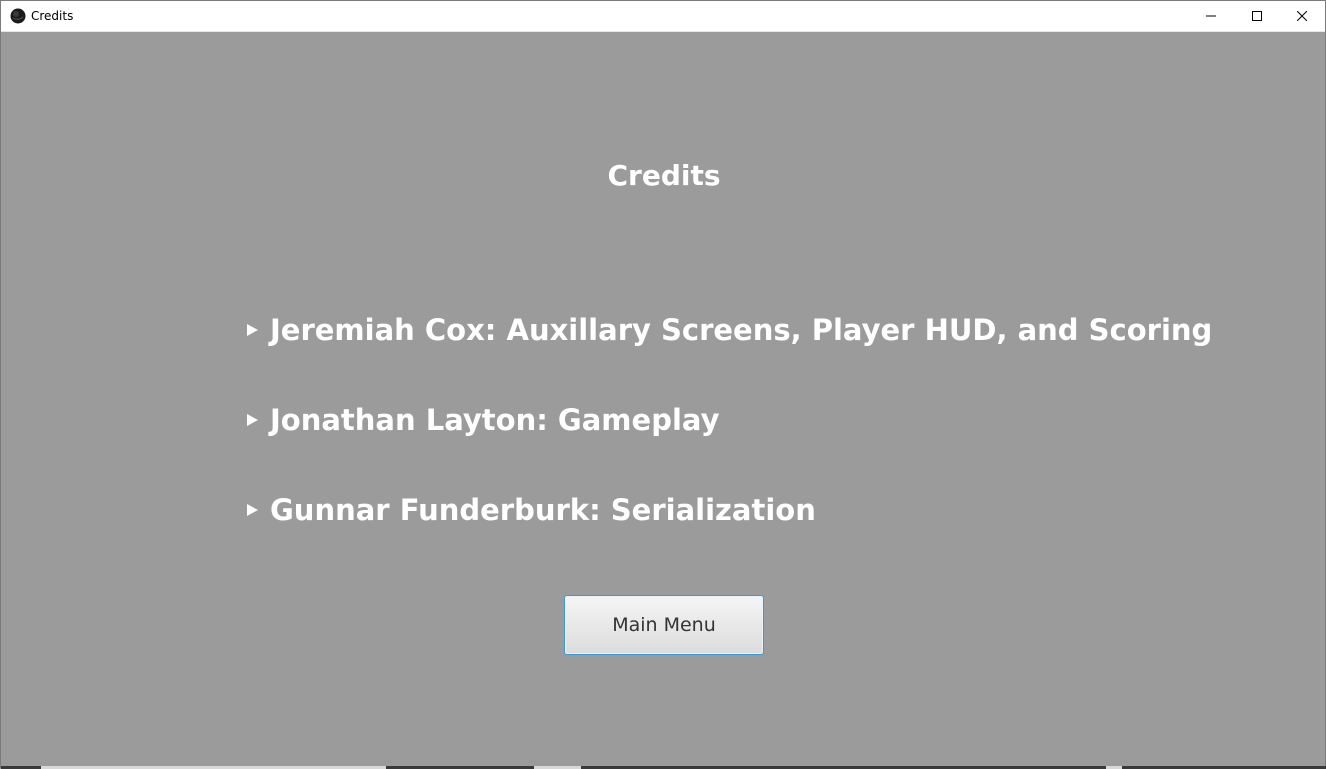 Image resolution: width=1326 pixels, height=769 pixels. I want to click on minimize-icon, so click(1211, 16).